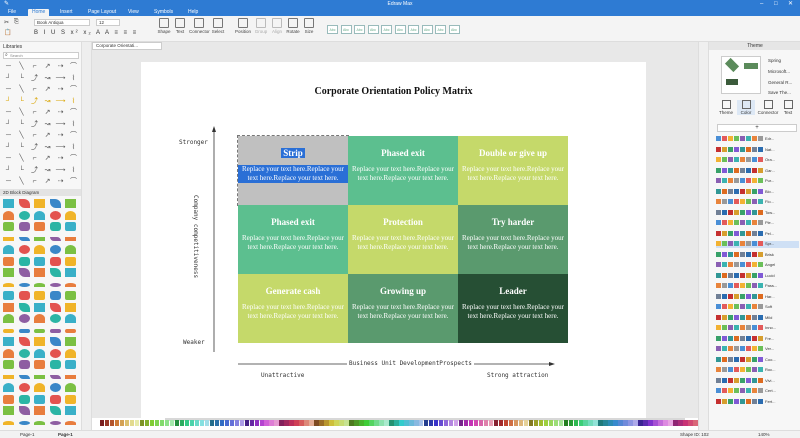 Image resolution: width=800 pixels, height=438 pixels. I want to click on color-theme-row: Soft, so click(757, 307).